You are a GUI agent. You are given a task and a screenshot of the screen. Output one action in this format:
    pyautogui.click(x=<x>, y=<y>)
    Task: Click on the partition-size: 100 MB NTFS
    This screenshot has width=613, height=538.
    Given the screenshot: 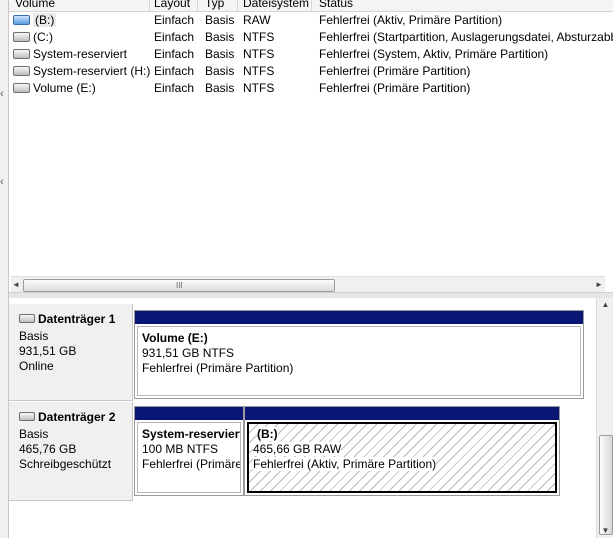 What is the action you would take?
    pyautogui.click(x=180, y=449)
    